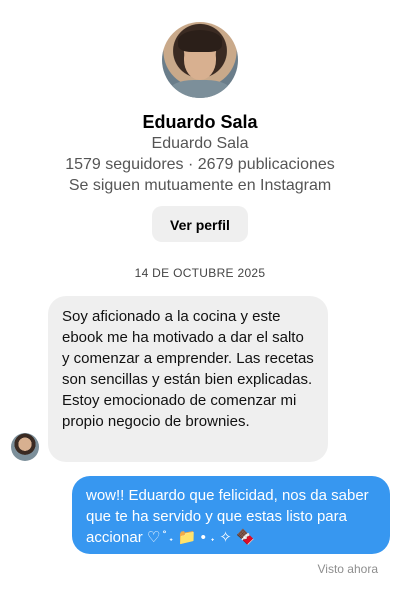 Image resolution: width=400 pixels, height=600 pixels. What do you see at coordinates (200, 60) in the screenshot?
I see `profile-avatar` at bounding box center [200, 60].